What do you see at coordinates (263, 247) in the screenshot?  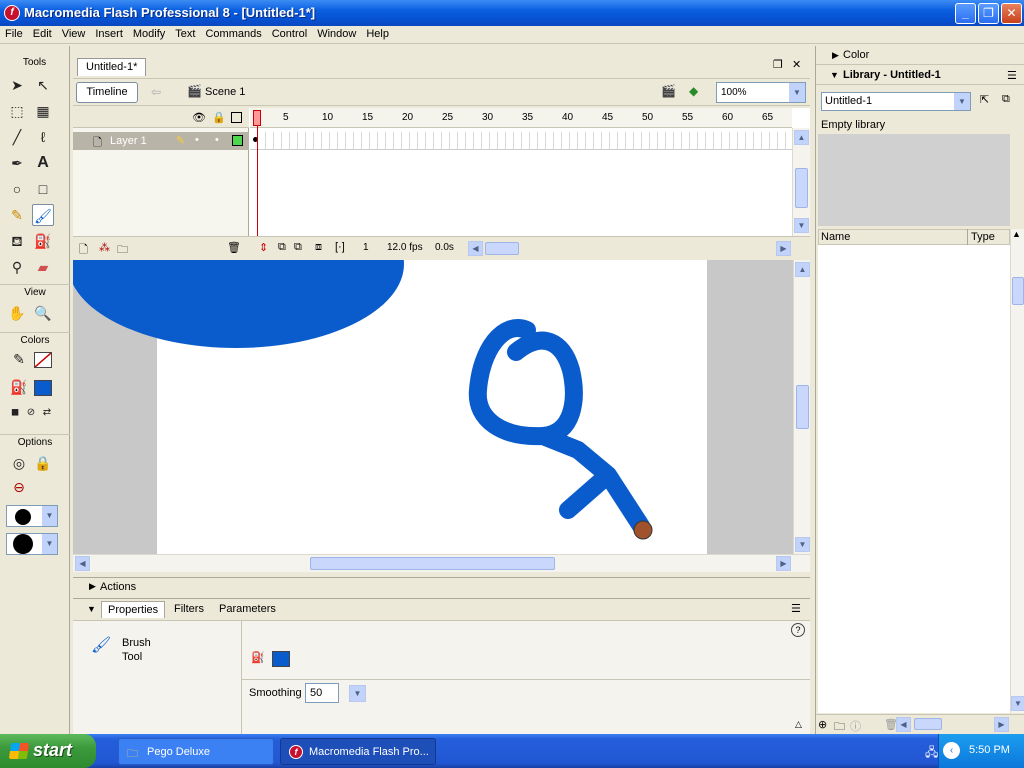 I see `center-frame-icon: ⇕` at bounding box center [263, 247].